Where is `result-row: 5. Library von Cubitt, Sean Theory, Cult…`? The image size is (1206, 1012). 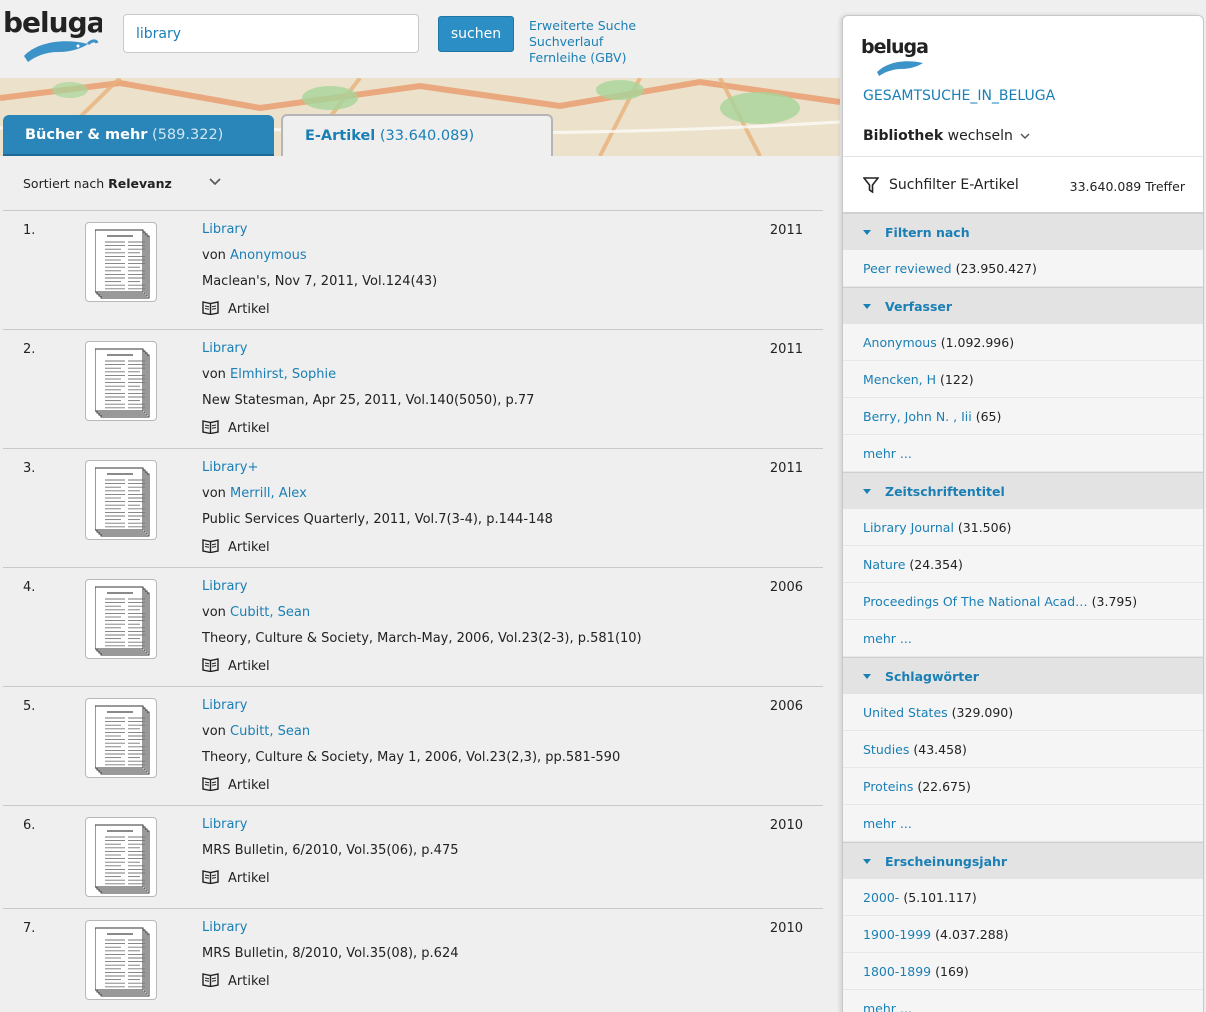 result-row: 5. Library von Cubitt, Sean Theory, Cult… is located at coordinates (413, 746).